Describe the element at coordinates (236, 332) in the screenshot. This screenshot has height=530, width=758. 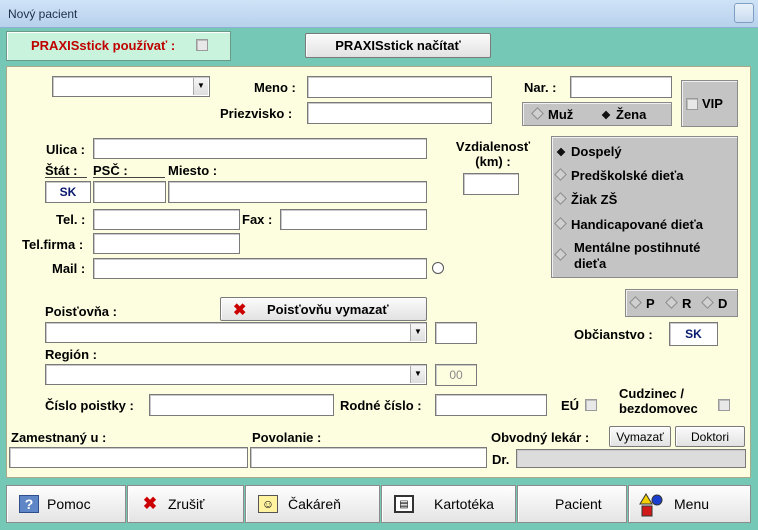
I see `poistovna-select: ▼` at that location.